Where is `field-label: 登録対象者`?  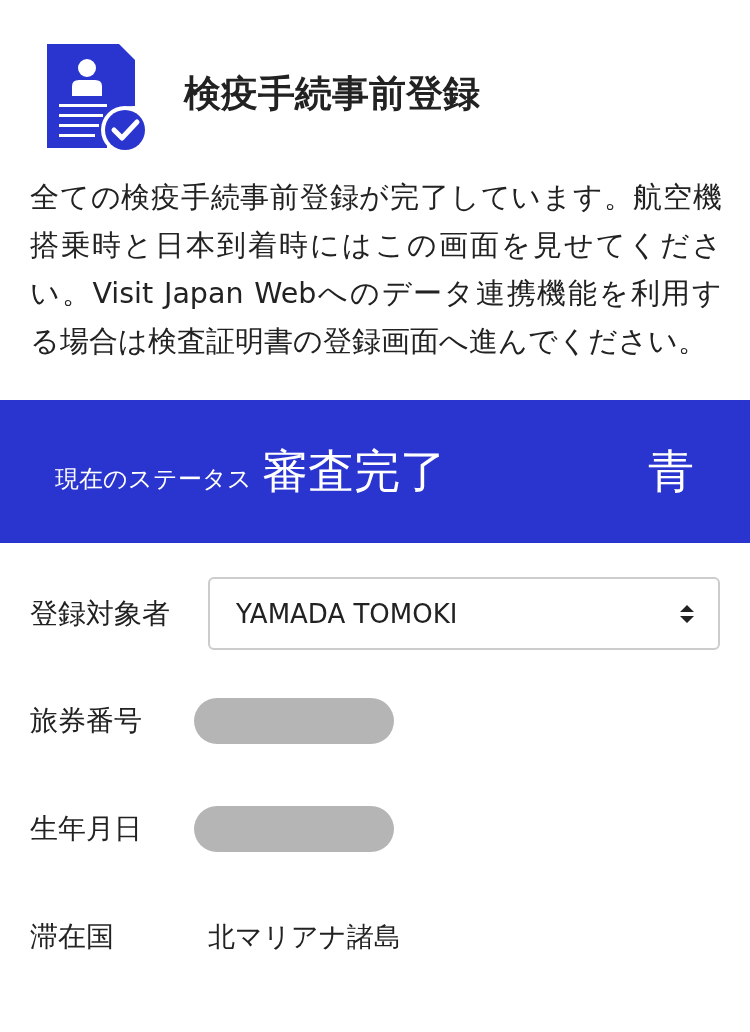 field-label: 登録対象者 is located at coordinates (100, 613).